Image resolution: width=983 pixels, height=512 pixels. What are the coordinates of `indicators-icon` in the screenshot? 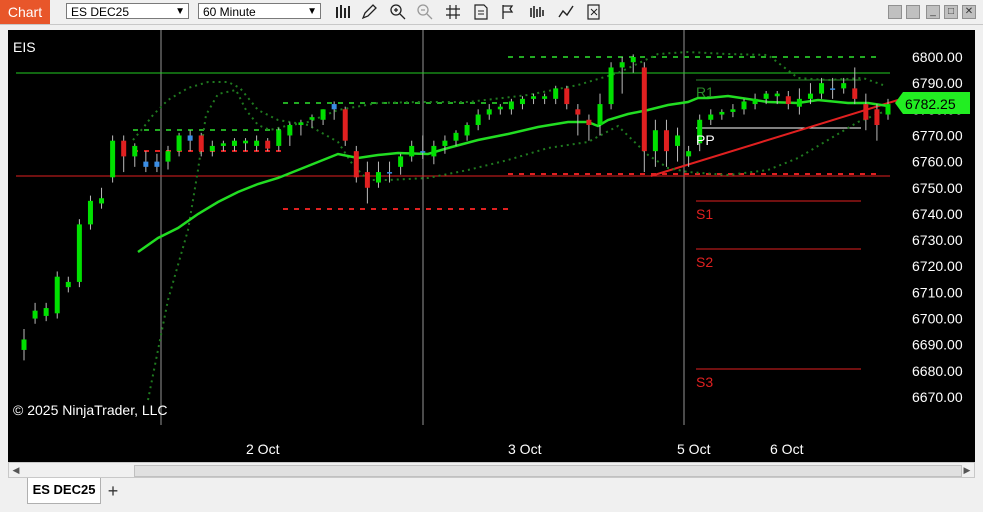 It's located at (537, 12).